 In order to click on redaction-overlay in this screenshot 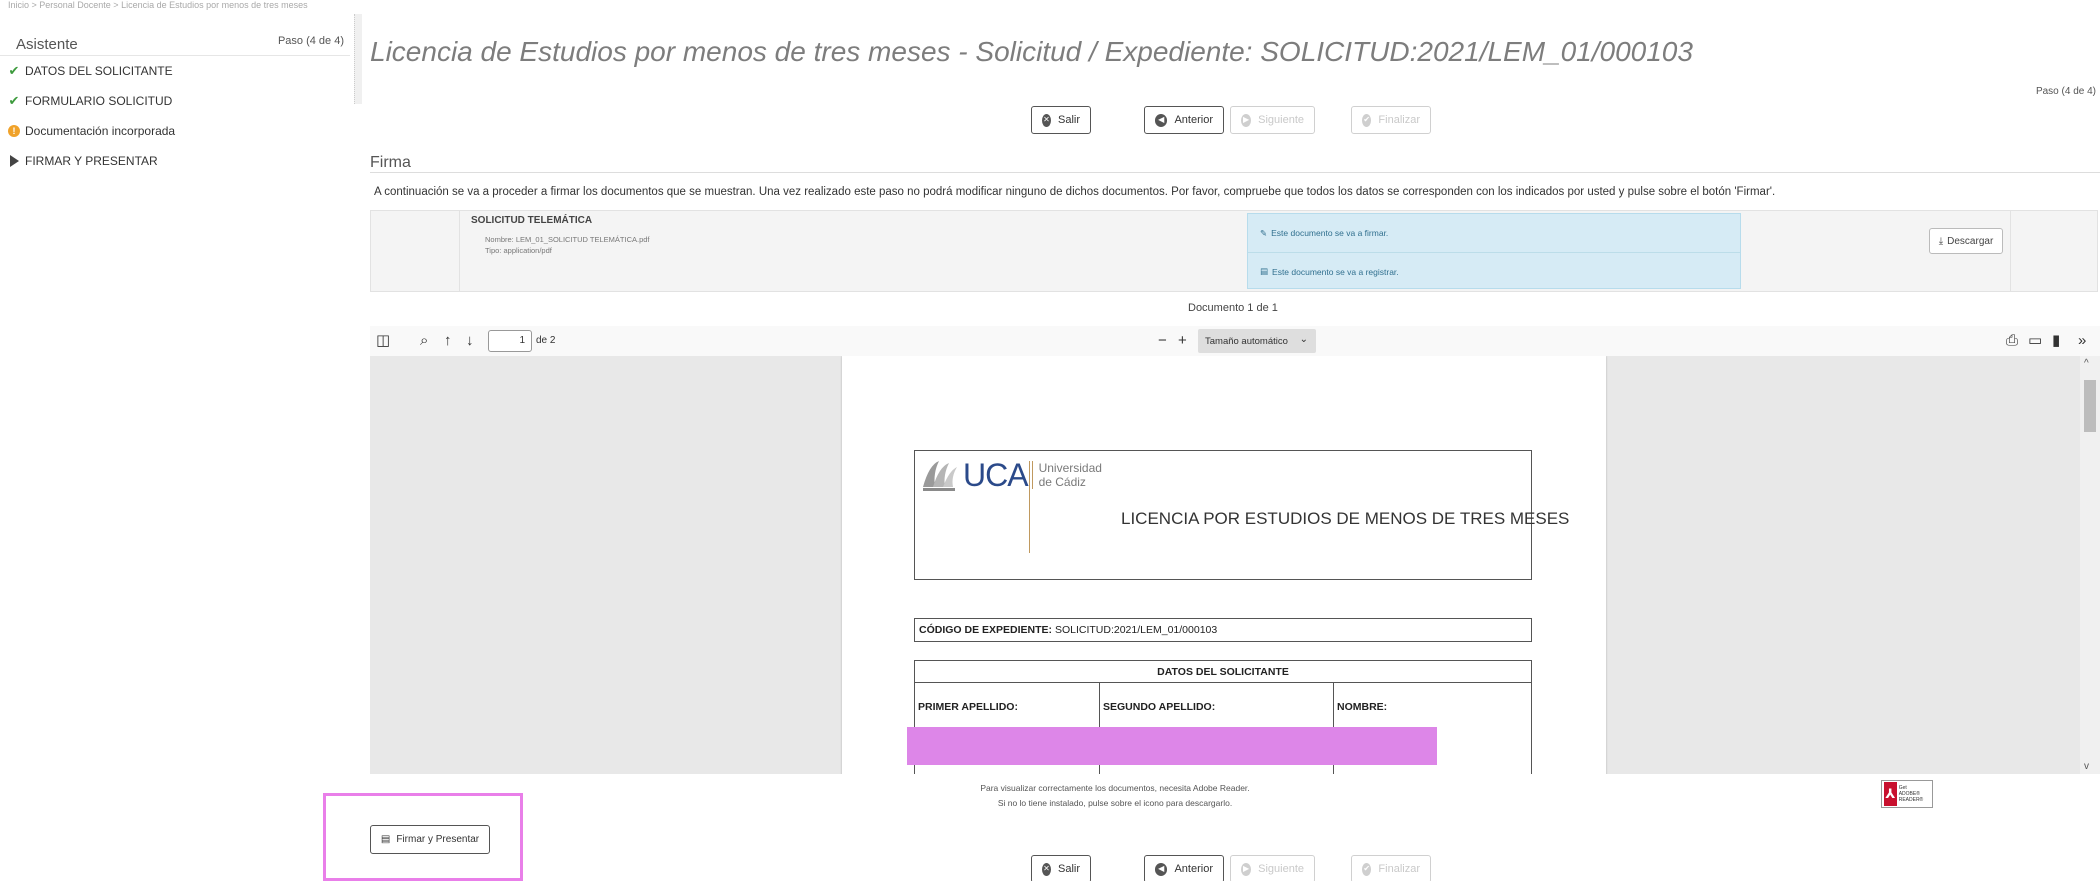, I will do `click(1172, 746)`.